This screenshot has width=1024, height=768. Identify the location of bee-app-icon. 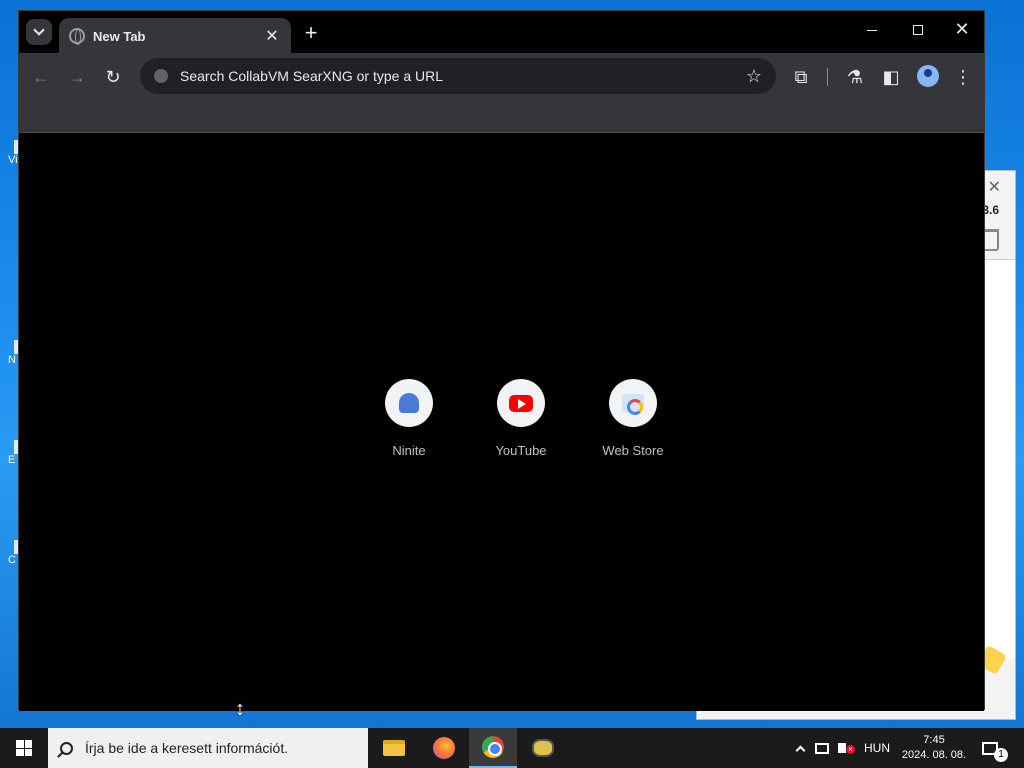
(543, 748).